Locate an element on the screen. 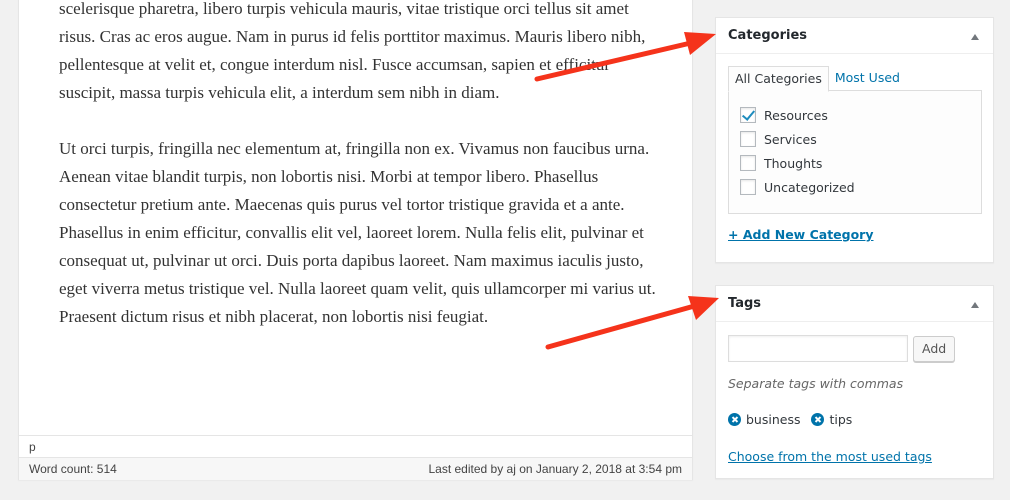 Image resolution: width=1010 pixels, height=500 pixels. category-checkbox-resources is located at coordinates (748, 115).